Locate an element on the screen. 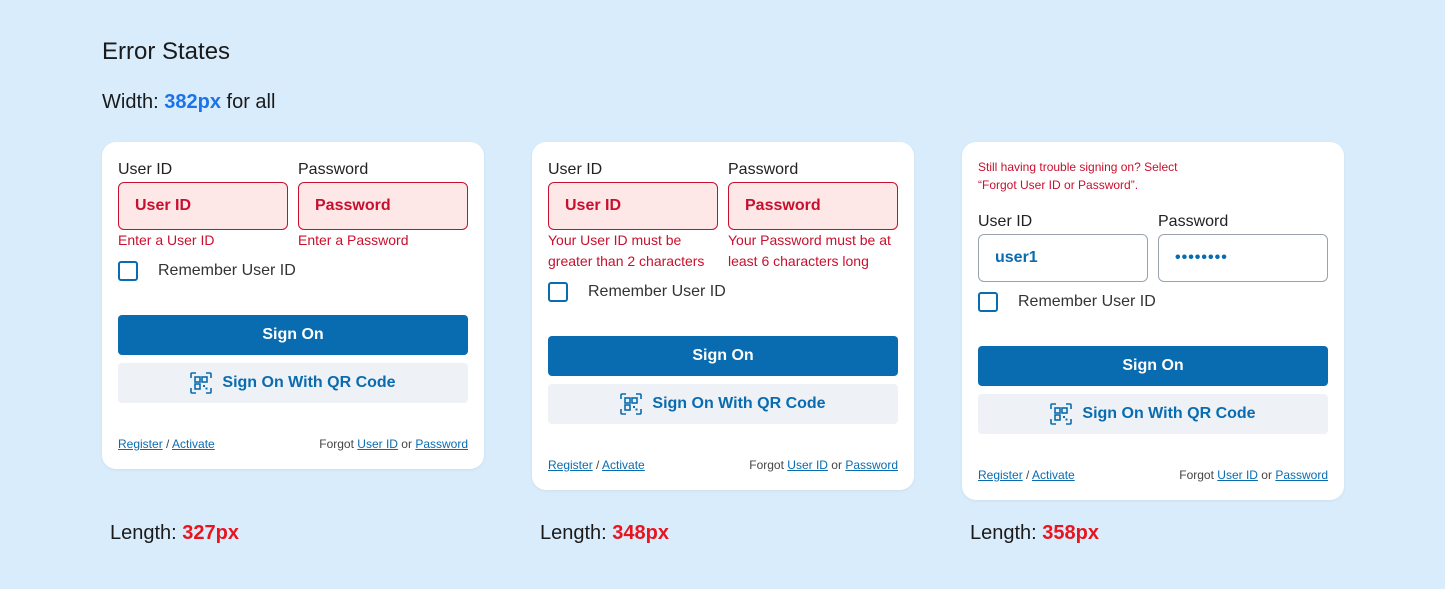 This screenshot has width=1445, height=589. length-spec-3: Length: 358px is located at coordinates (1034, 533).